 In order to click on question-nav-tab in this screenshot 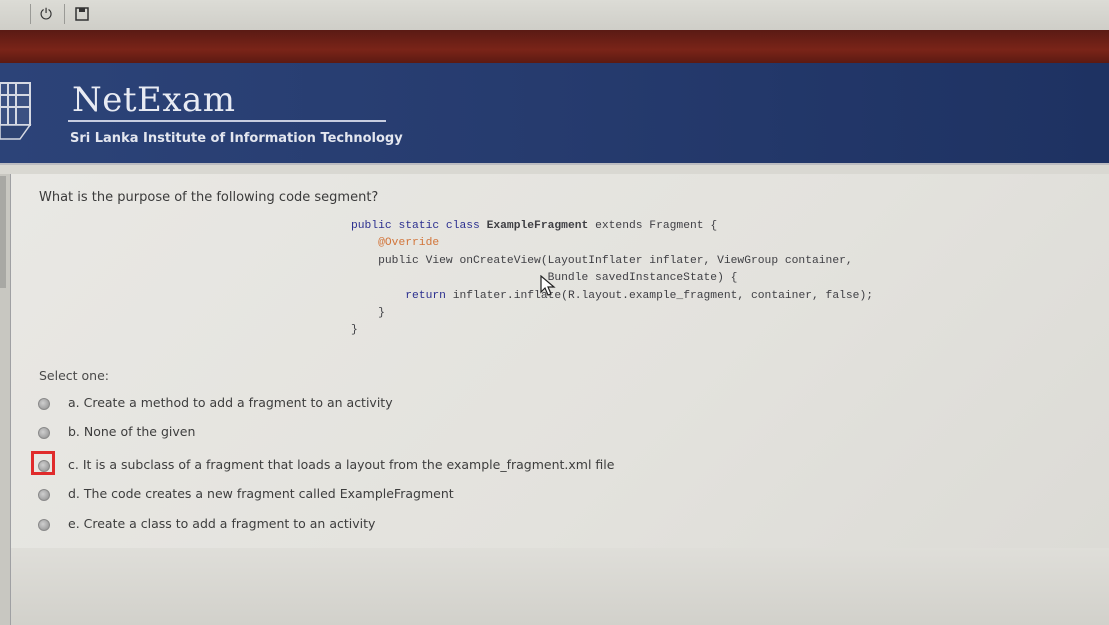, I will do `click(3, 232)`.